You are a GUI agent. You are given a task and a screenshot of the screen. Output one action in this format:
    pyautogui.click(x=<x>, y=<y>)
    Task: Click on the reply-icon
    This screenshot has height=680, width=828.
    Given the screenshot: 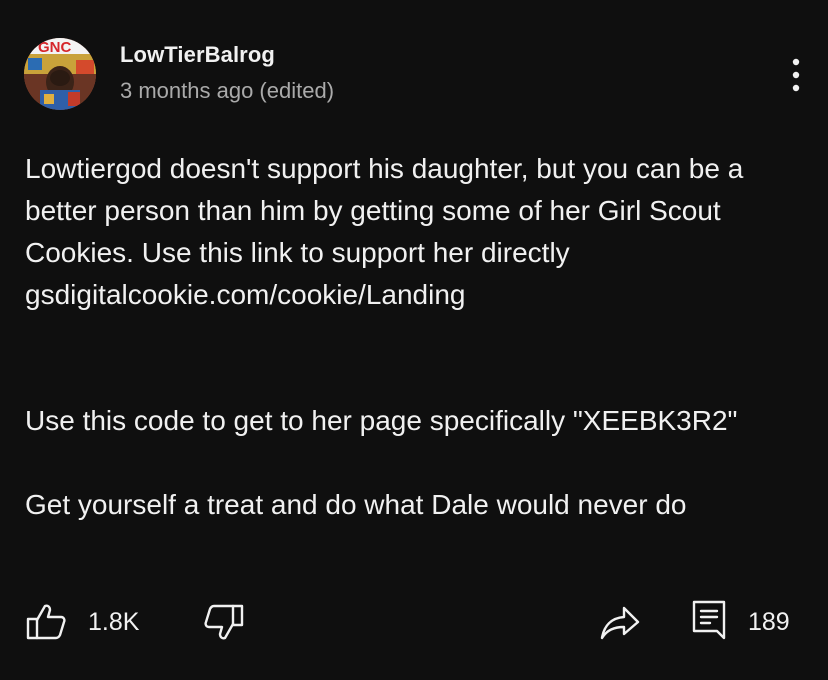 What is the action you would take?
    pyautogui.click(x=710, y=620)
    